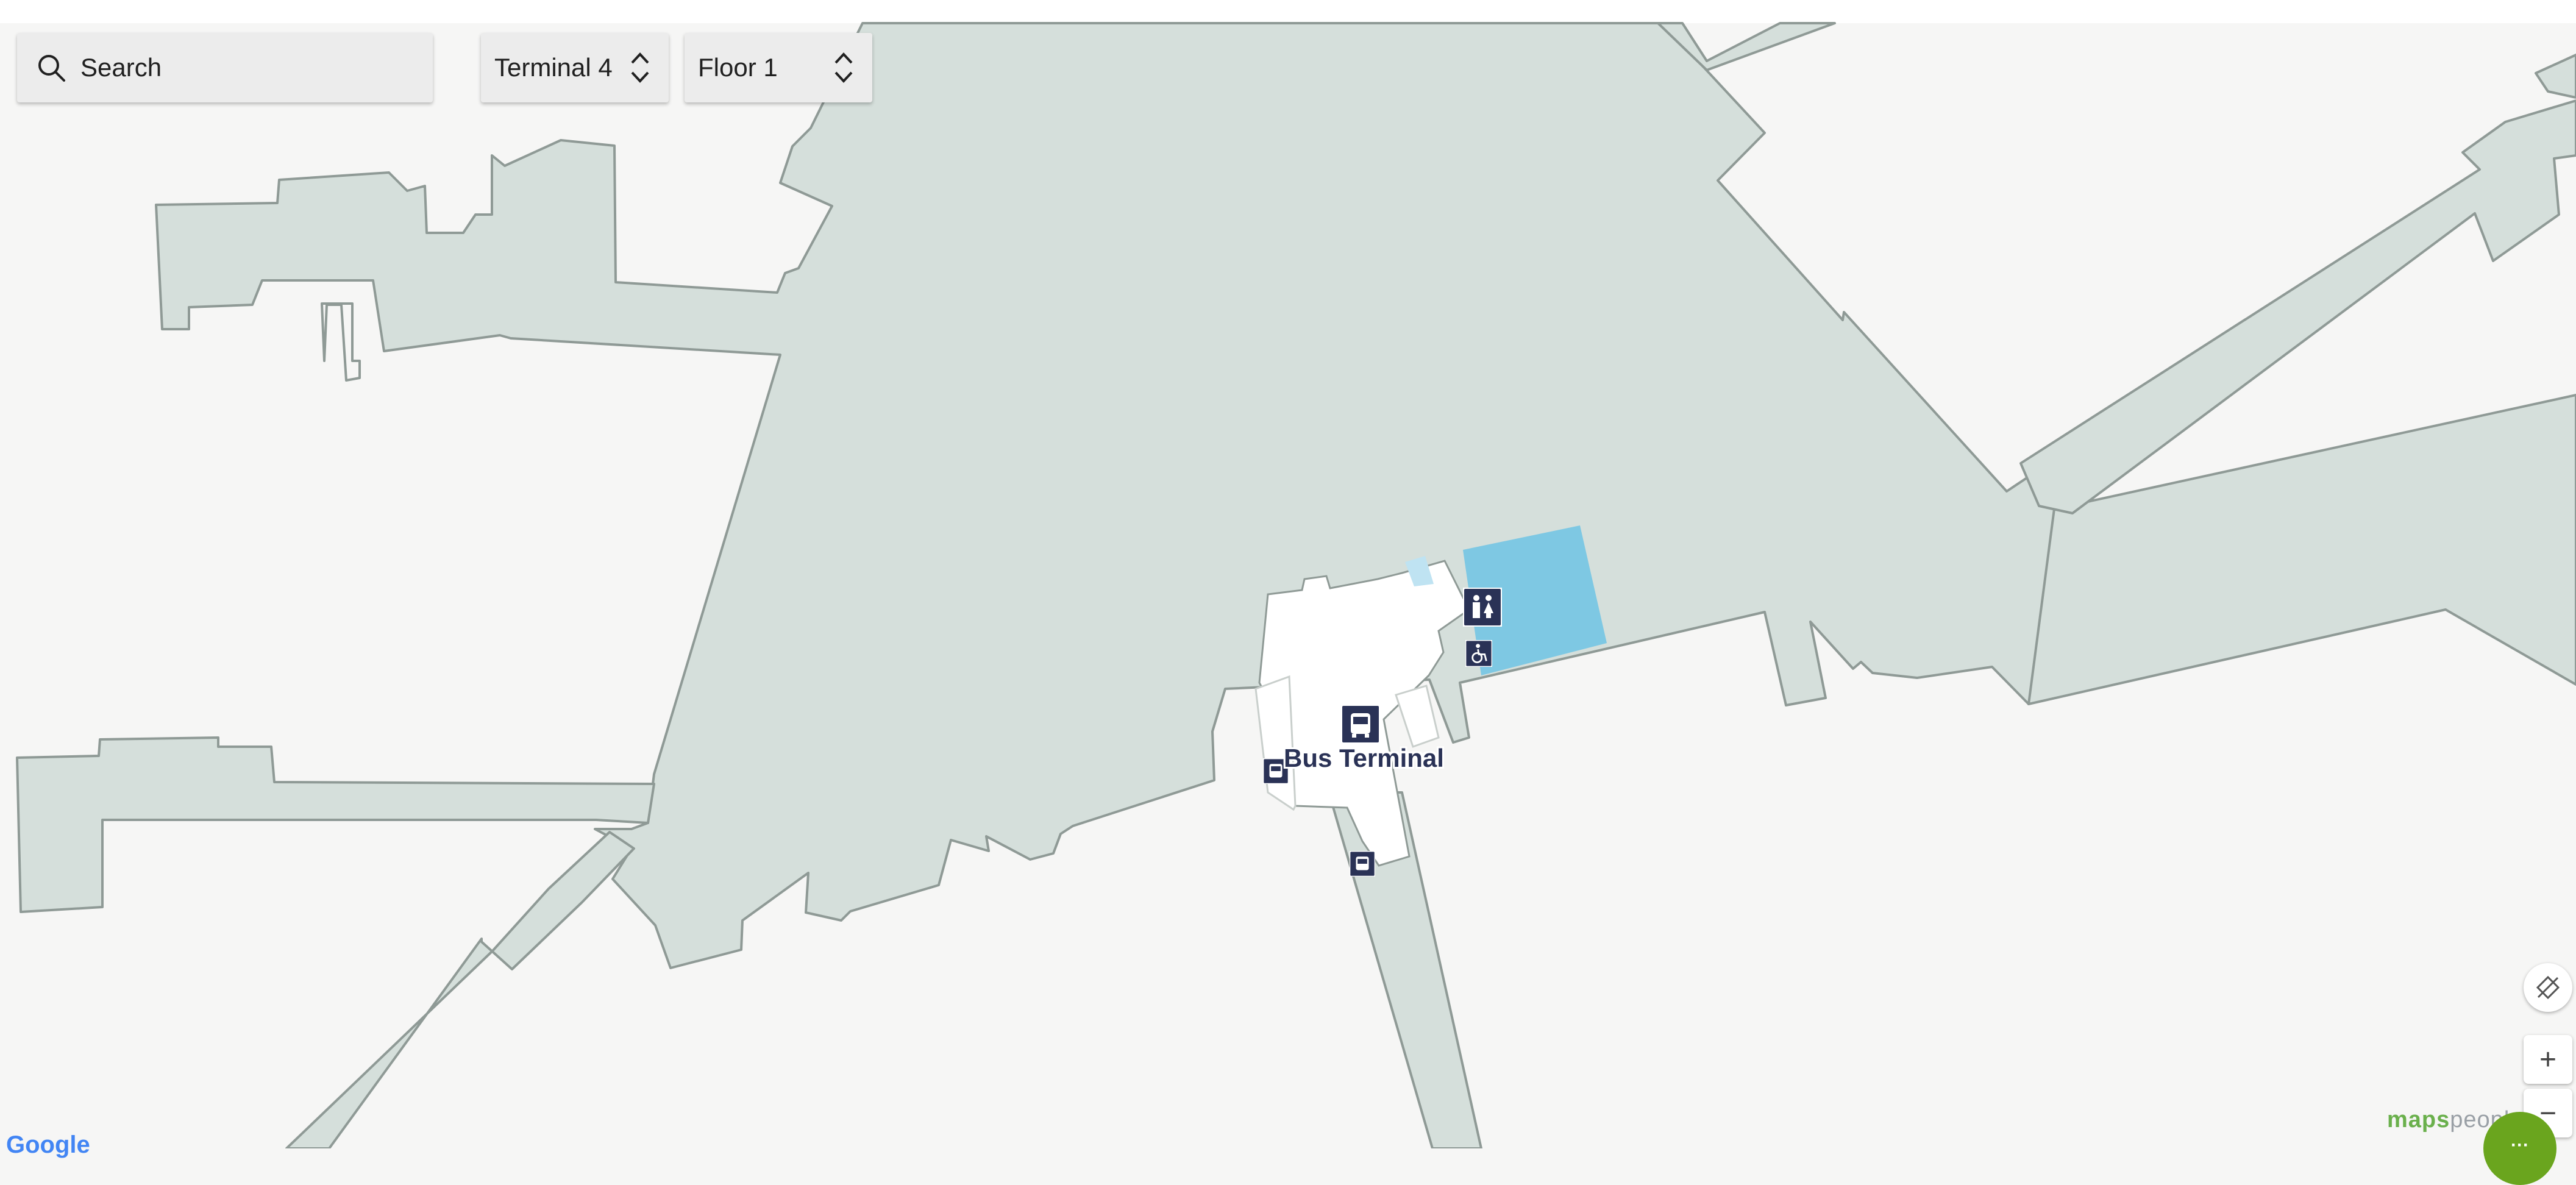  I want to click on poi-label-bus-terminal: Bus Terminal, so click(1364, 758).